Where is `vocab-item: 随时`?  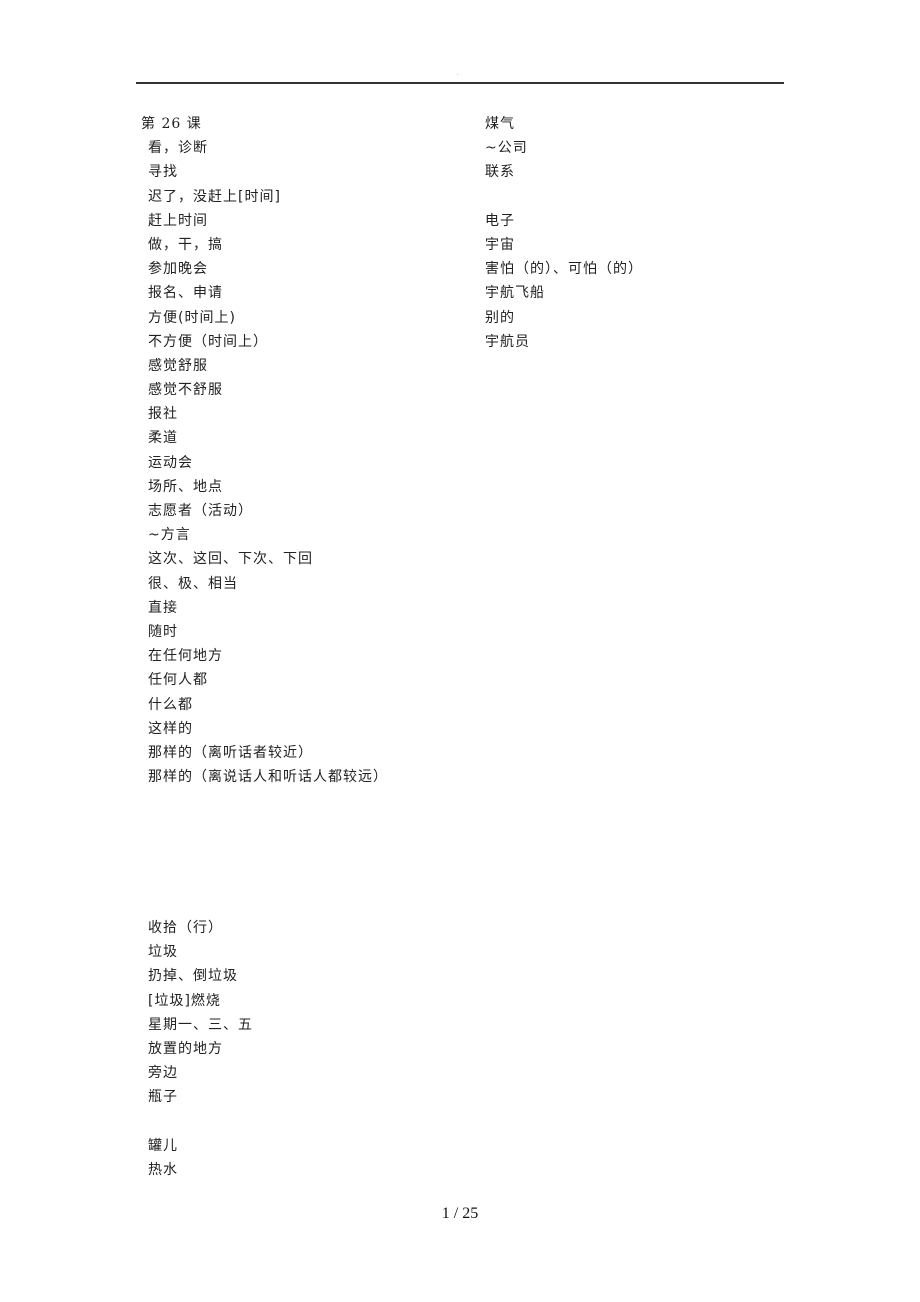
vocab-item: 随时 is located at coordinates (163, 631).